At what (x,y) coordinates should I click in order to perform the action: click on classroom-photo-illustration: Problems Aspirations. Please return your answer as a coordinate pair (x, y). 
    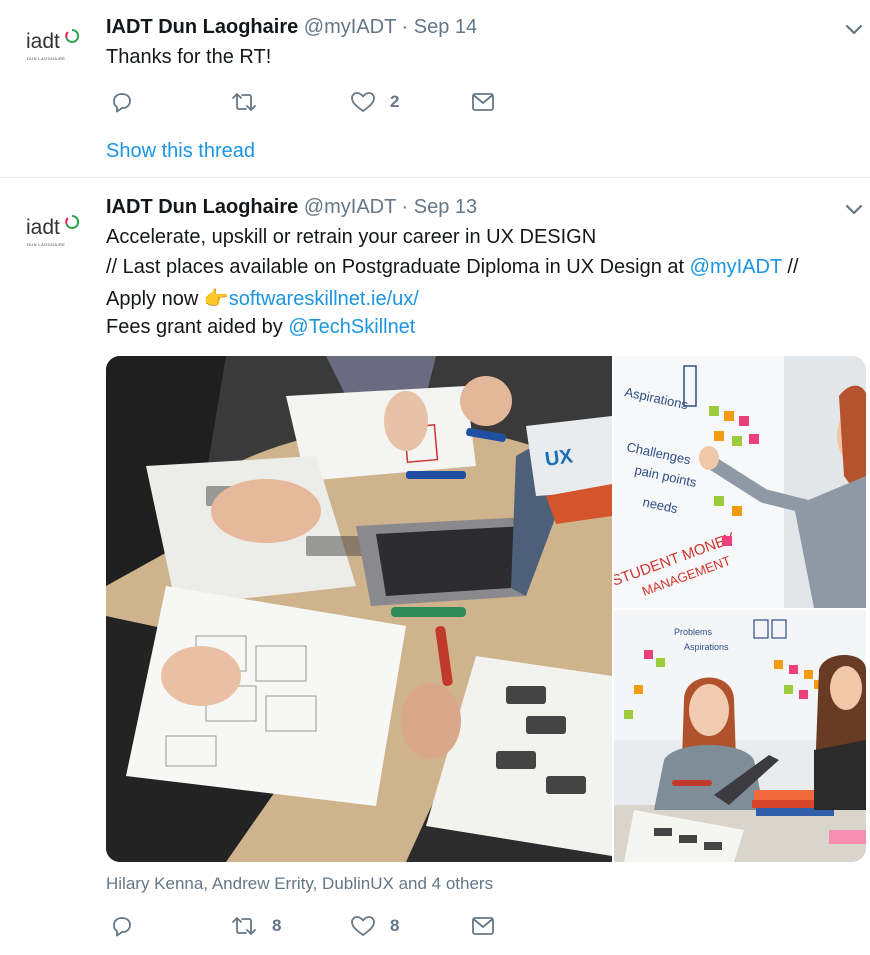
    Looking at the image, I should click on (740, 736).